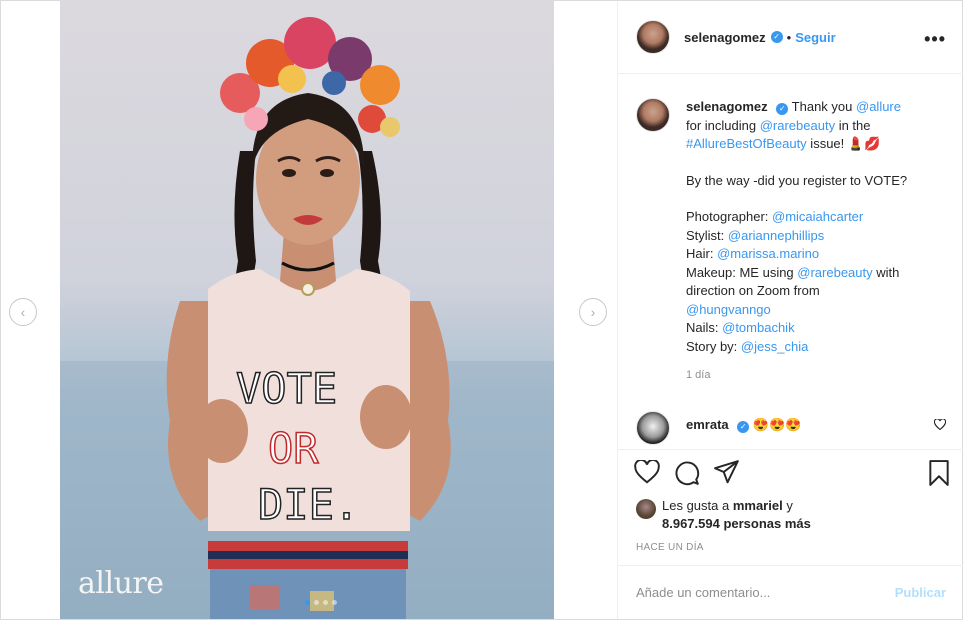 This screenshot has width=963, height=620. Describe the element at coordinates (727, 472) in the screenshot. I see `send-icon` at that location.